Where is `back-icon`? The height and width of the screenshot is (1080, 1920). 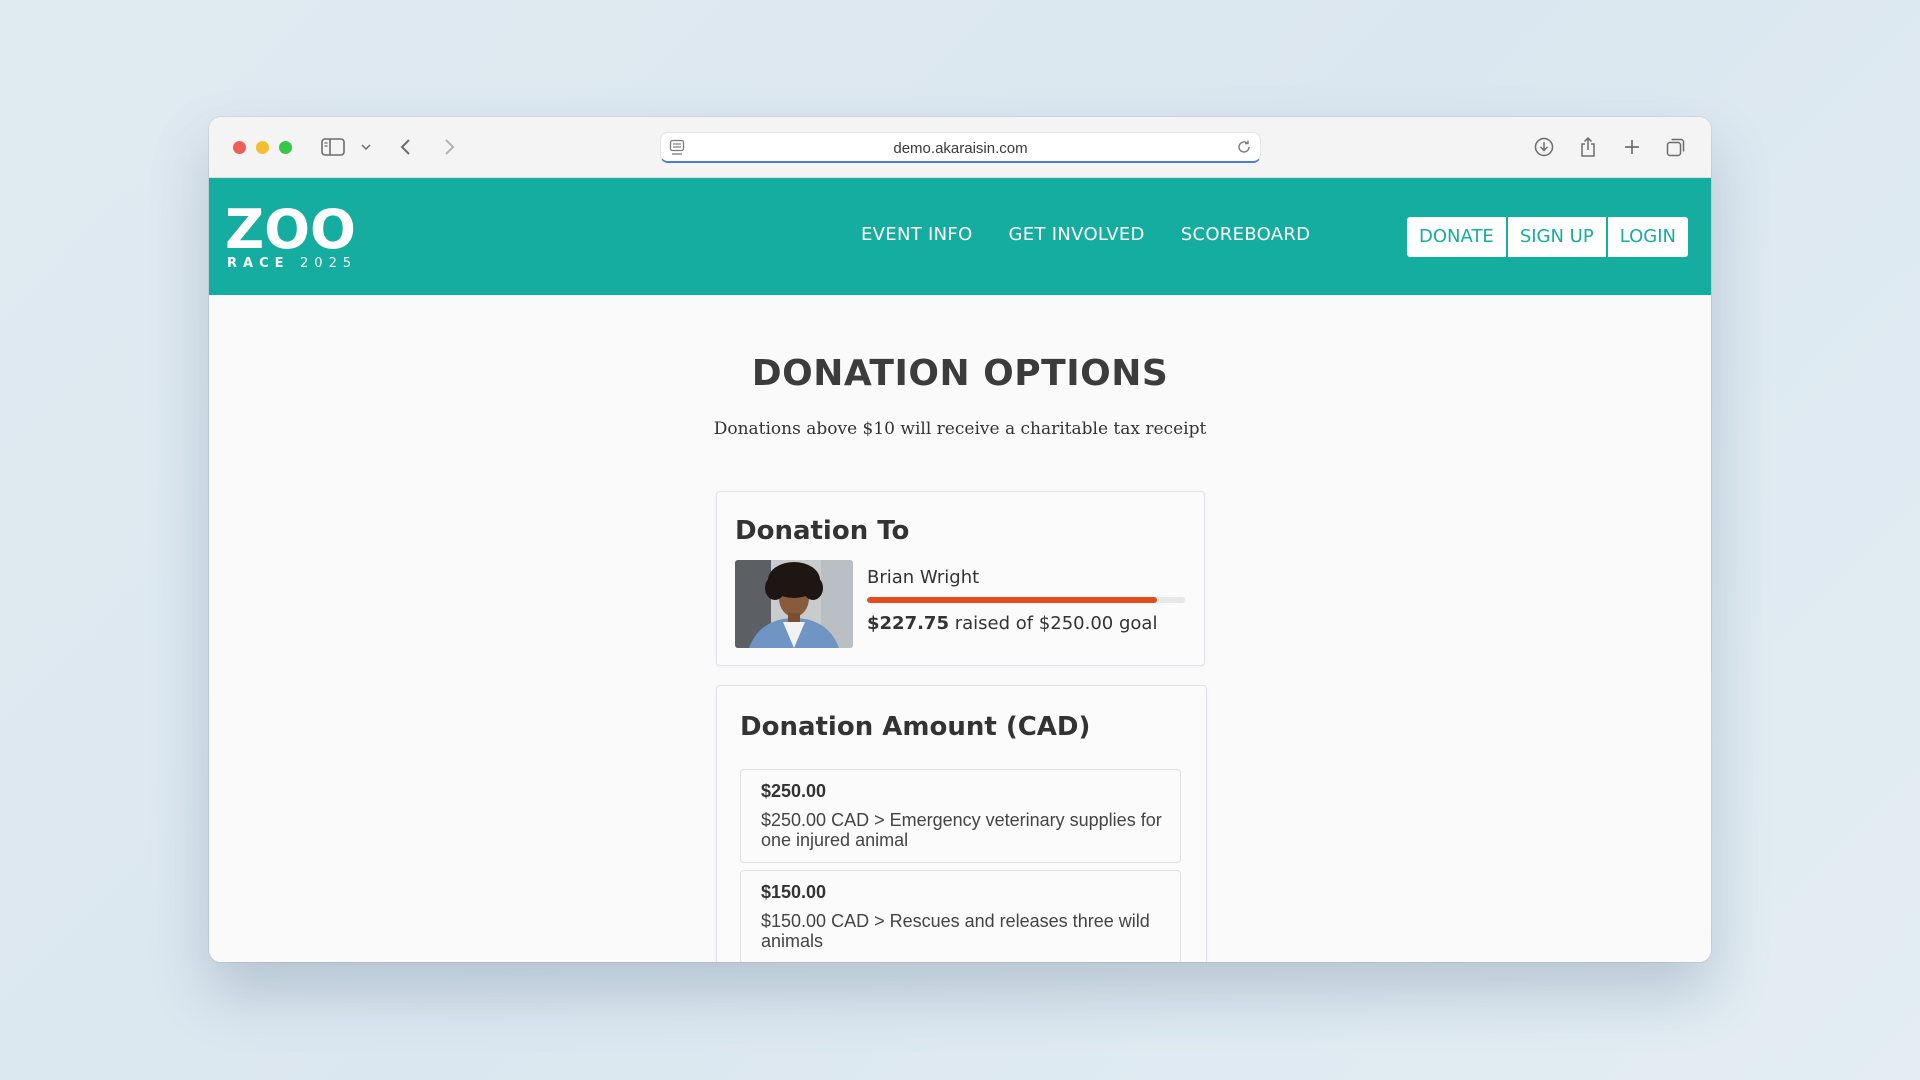 back-icon is located at coordinates (406, 147).